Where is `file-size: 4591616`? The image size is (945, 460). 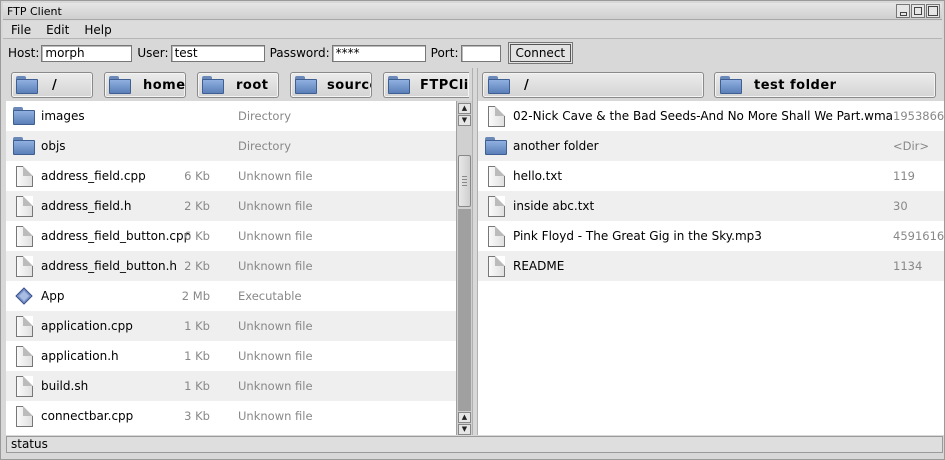
file-size: 4591616 is located at coordinates (918, 236).